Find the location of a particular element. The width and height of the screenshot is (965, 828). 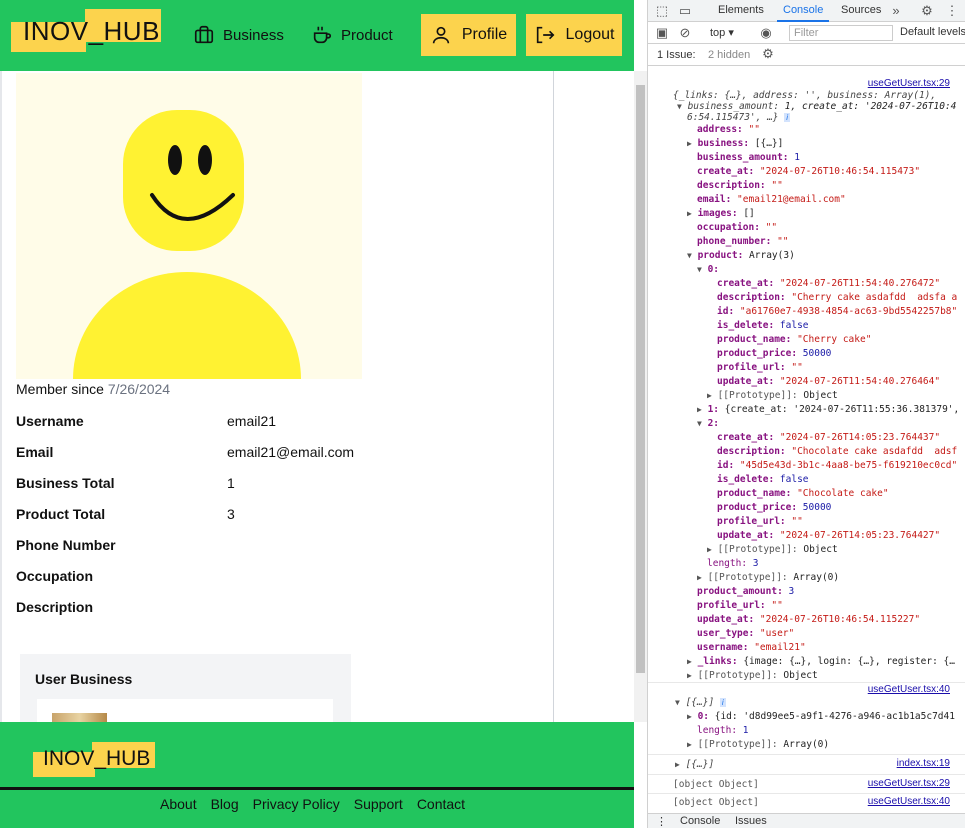

field-label: Phone Number is located at coordinates (66, 545).